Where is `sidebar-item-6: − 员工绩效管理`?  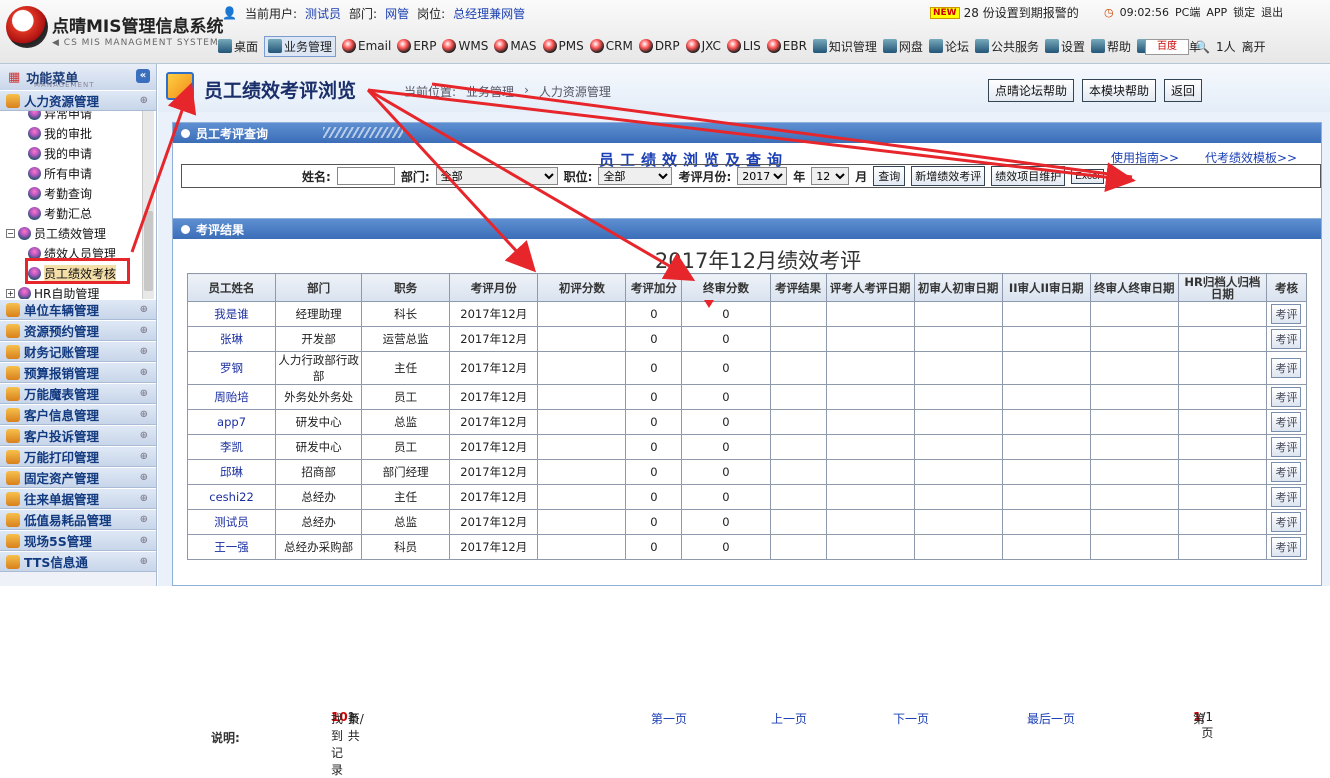
sidebar-item-6: − 员工绩效管理 is located at coordinates (81, 233).